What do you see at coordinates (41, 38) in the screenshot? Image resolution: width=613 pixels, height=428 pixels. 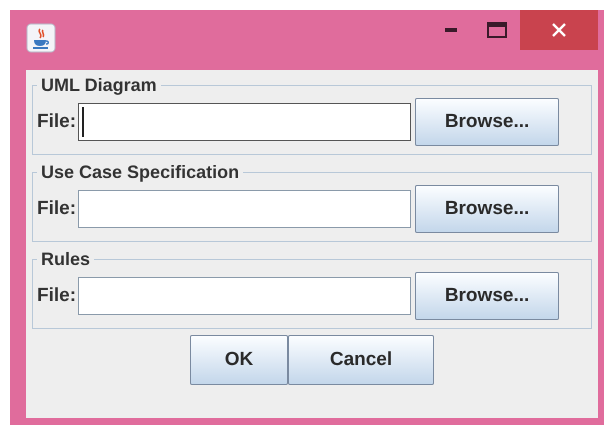 I see `coffee-cup-icon` at bounding box center [41, 38].